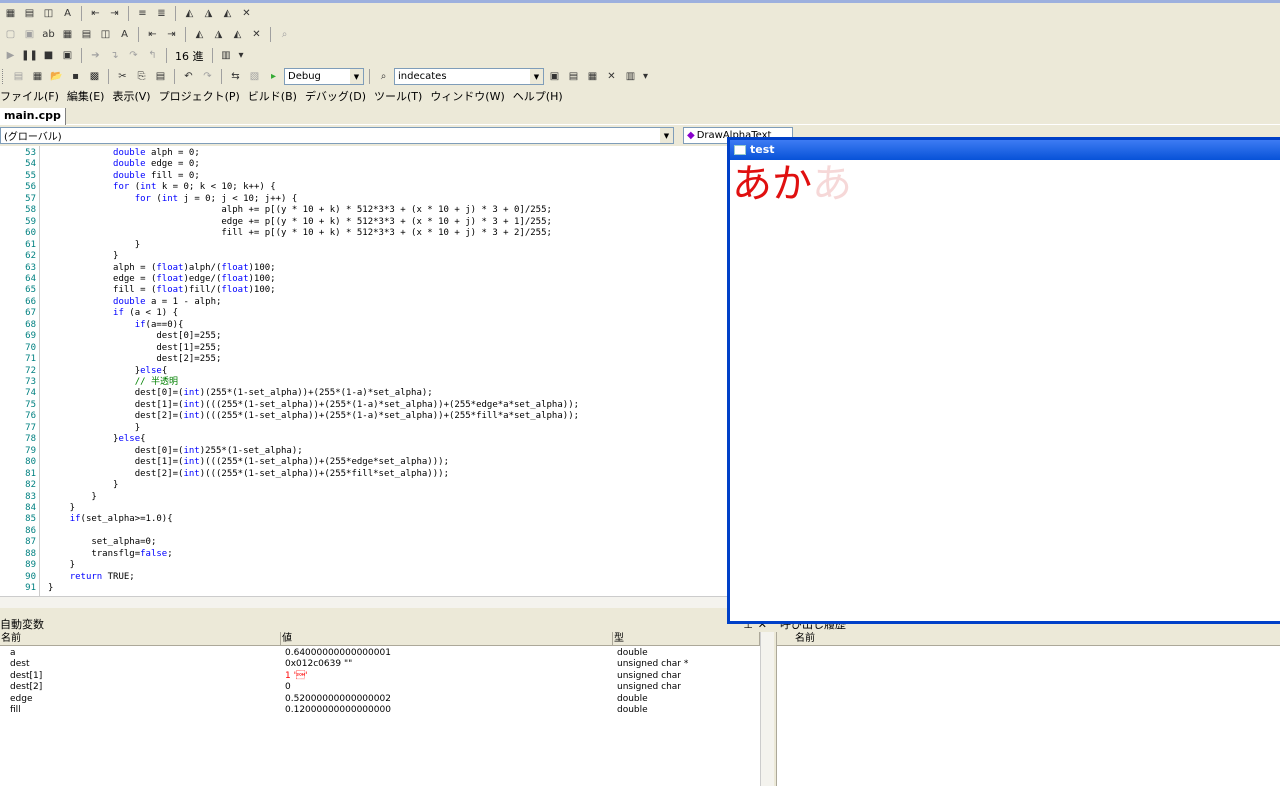 This screenshot has height=786, width=1280. What do you see at coordinates (380, 371) in the screenshot?
I see `code-line: 72 }else{` at bounding box center [380, 371].